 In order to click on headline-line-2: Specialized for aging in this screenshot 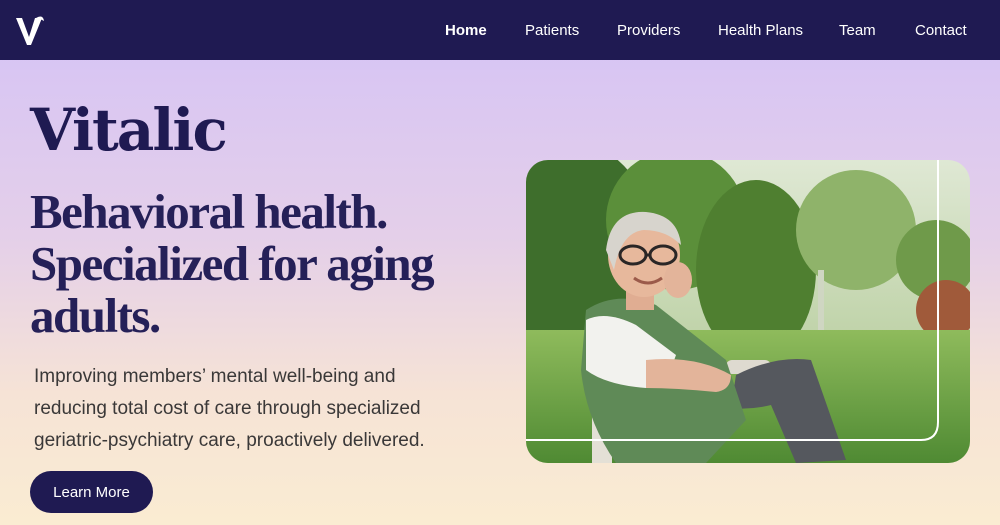, I will do `click(232, 263)`.